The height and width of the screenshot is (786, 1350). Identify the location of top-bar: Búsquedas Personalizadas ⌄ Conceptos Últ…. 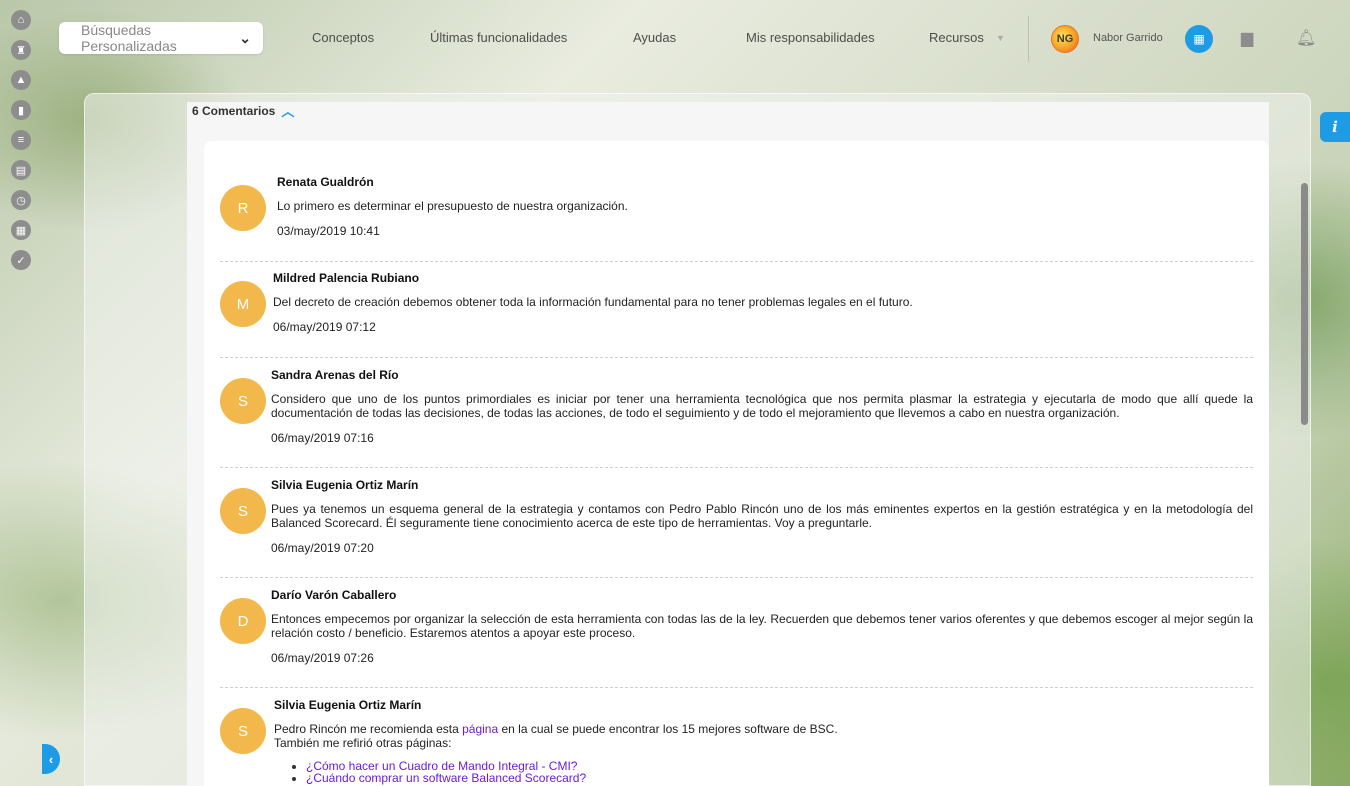
(697, 38).